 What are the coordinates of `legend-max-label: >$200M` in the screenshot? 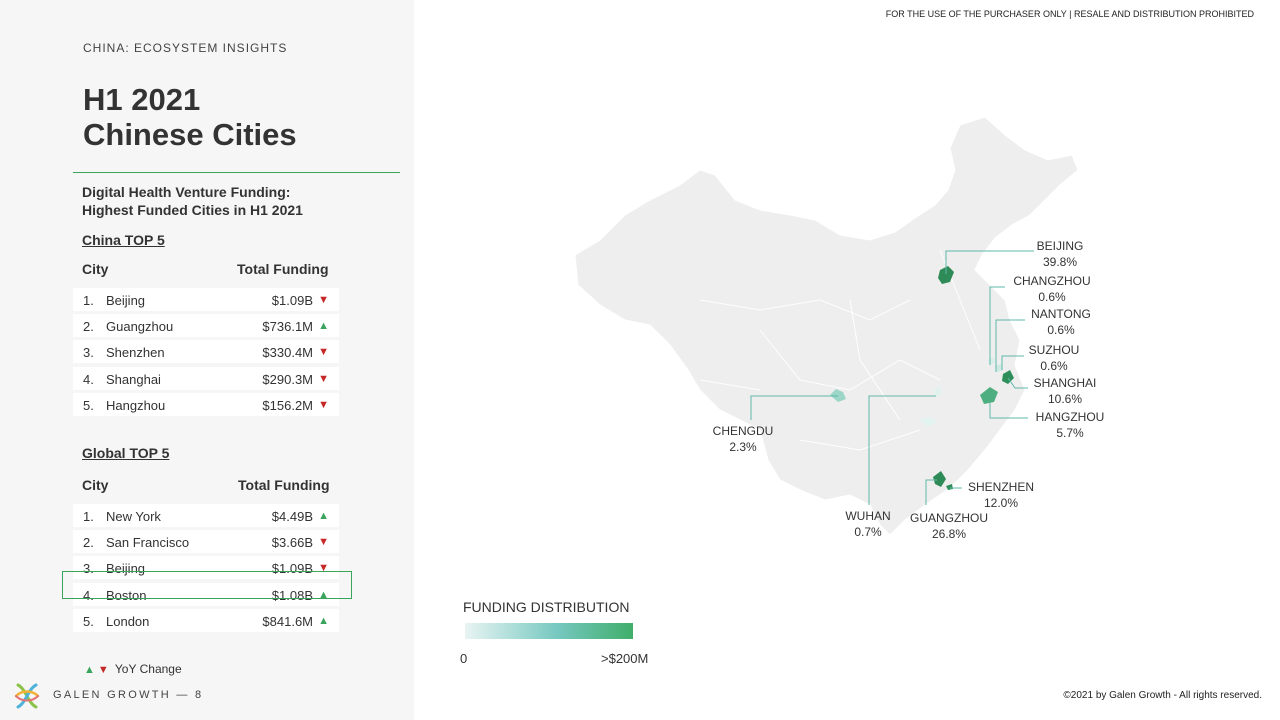 It's located at (625, 658).